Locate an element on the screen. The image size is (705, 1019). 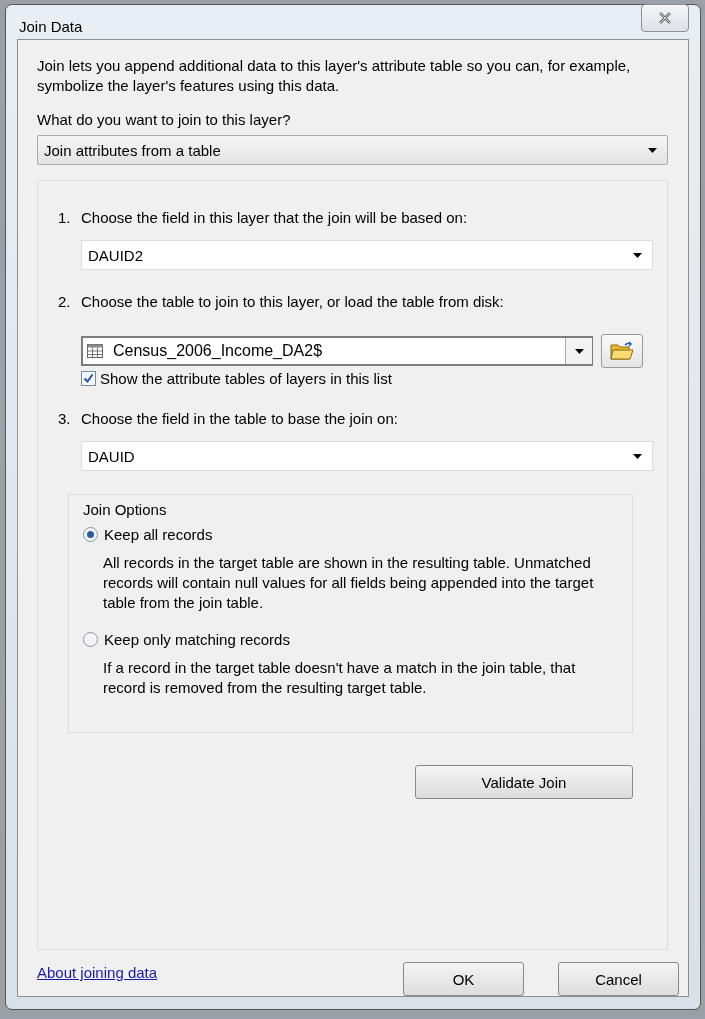
step-number: 1. is located at coordinates (65, 217).